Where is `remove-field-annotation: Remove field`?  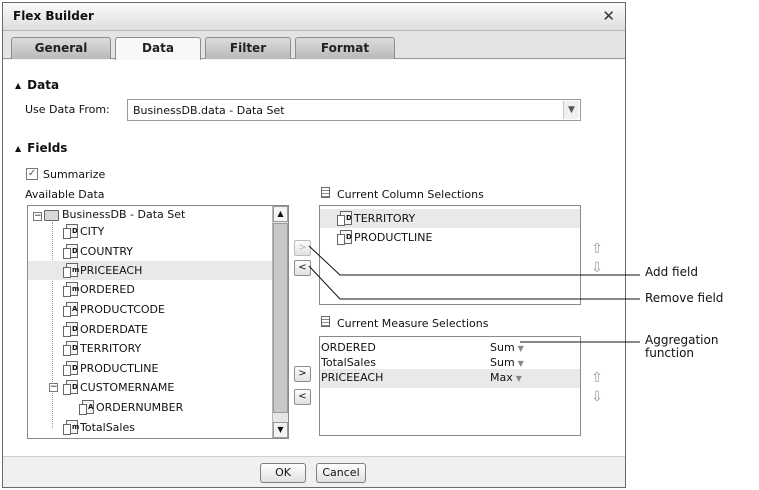 remove-field-annotation: Remove field is located at coordinates (684, 298).